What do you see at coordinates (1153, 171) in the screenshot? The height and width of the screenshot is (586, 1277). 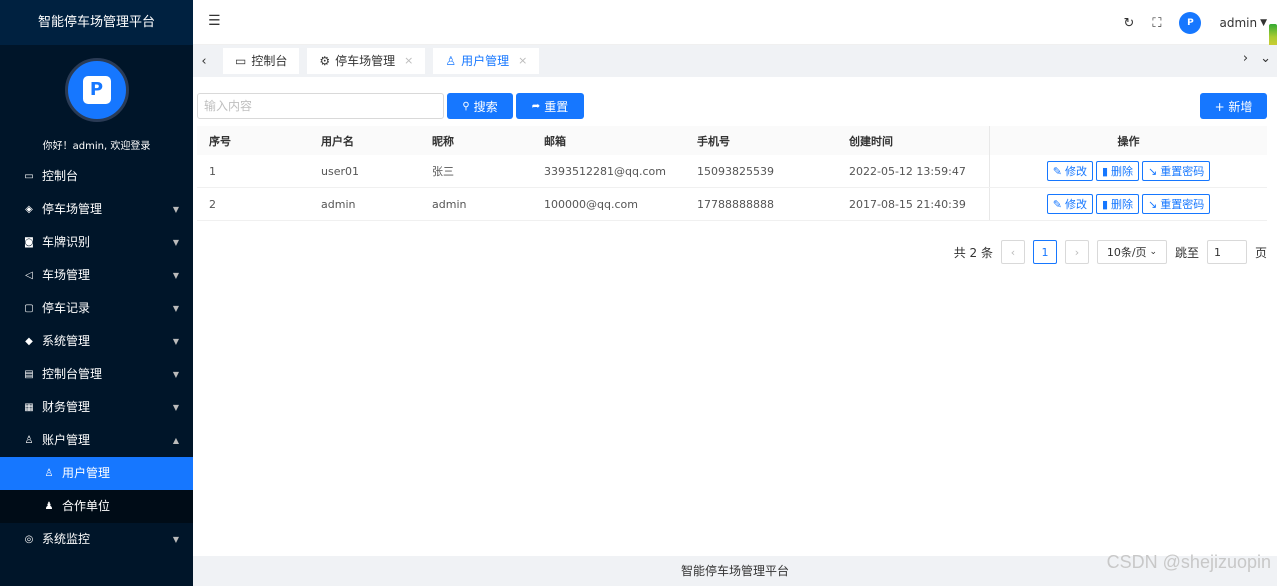 I see `reset-icon: ↘` at bounding box center [1153, 171].